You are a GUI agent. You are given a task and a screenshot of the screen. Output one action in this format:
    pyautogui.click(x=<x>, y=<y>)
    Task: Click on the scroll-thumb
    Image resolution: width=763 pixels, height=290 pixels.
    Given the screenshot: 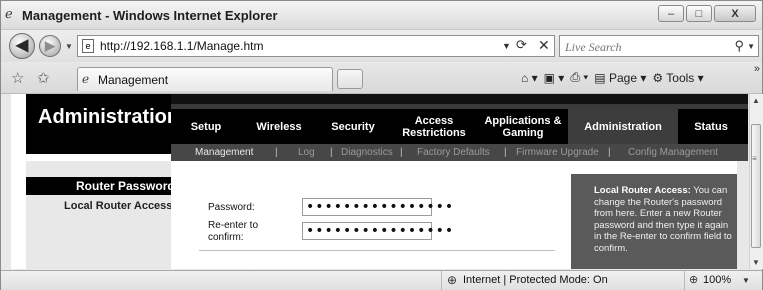 What is the action you would take?
    pyautogui.click(x=756, y=186)
    